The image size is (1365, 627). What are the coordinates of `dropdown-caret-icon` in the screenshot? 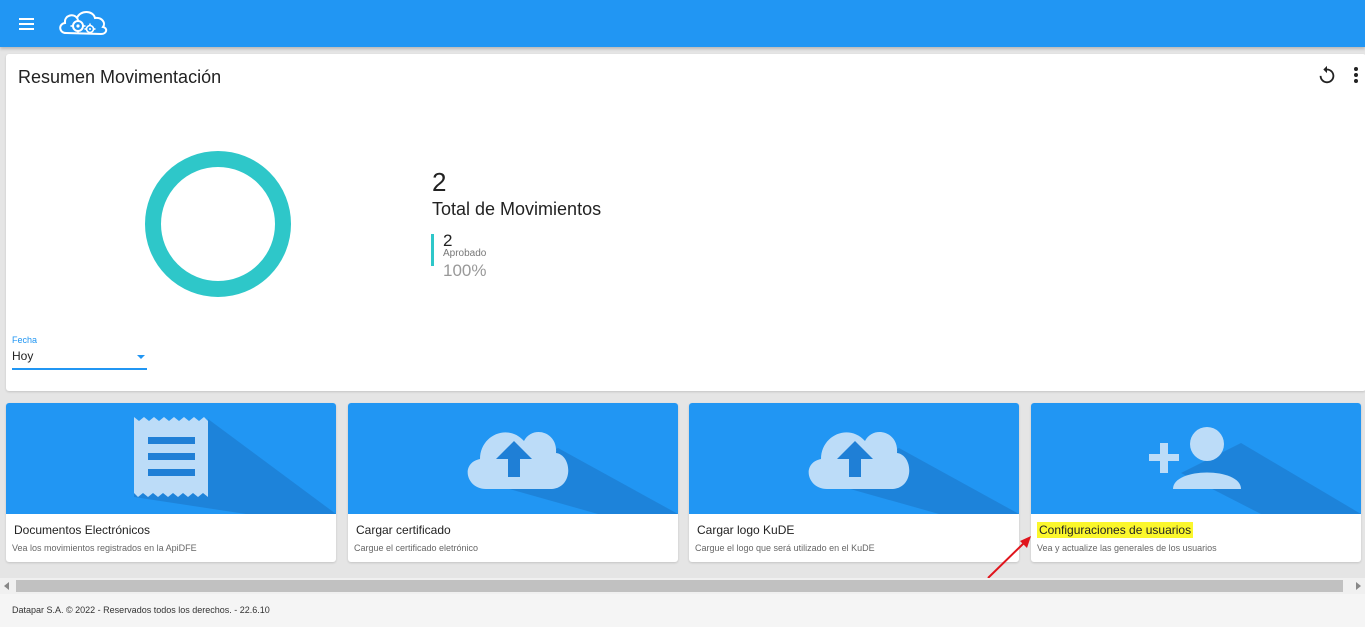 It's located at (141, 357).